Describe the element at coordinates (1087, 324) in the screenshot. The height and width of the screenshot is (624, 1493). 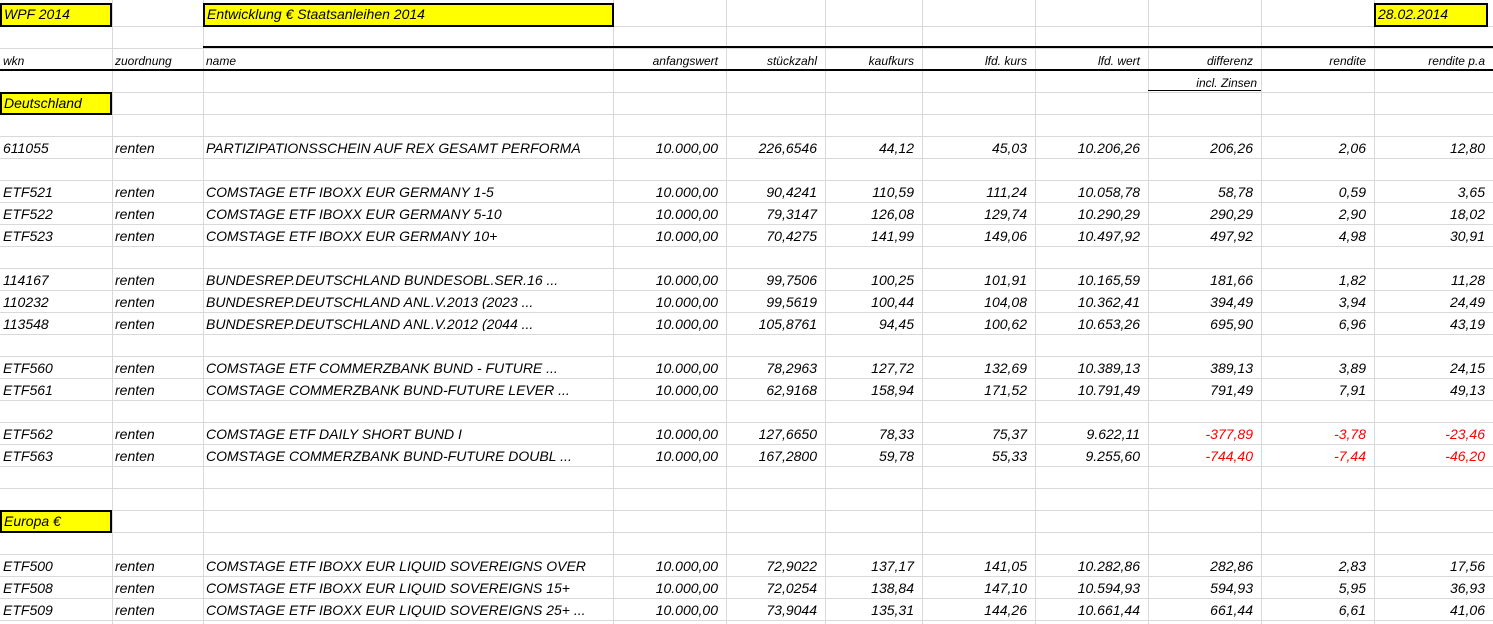
I see `cell-lfd-wert: 10.653,26` at that location.